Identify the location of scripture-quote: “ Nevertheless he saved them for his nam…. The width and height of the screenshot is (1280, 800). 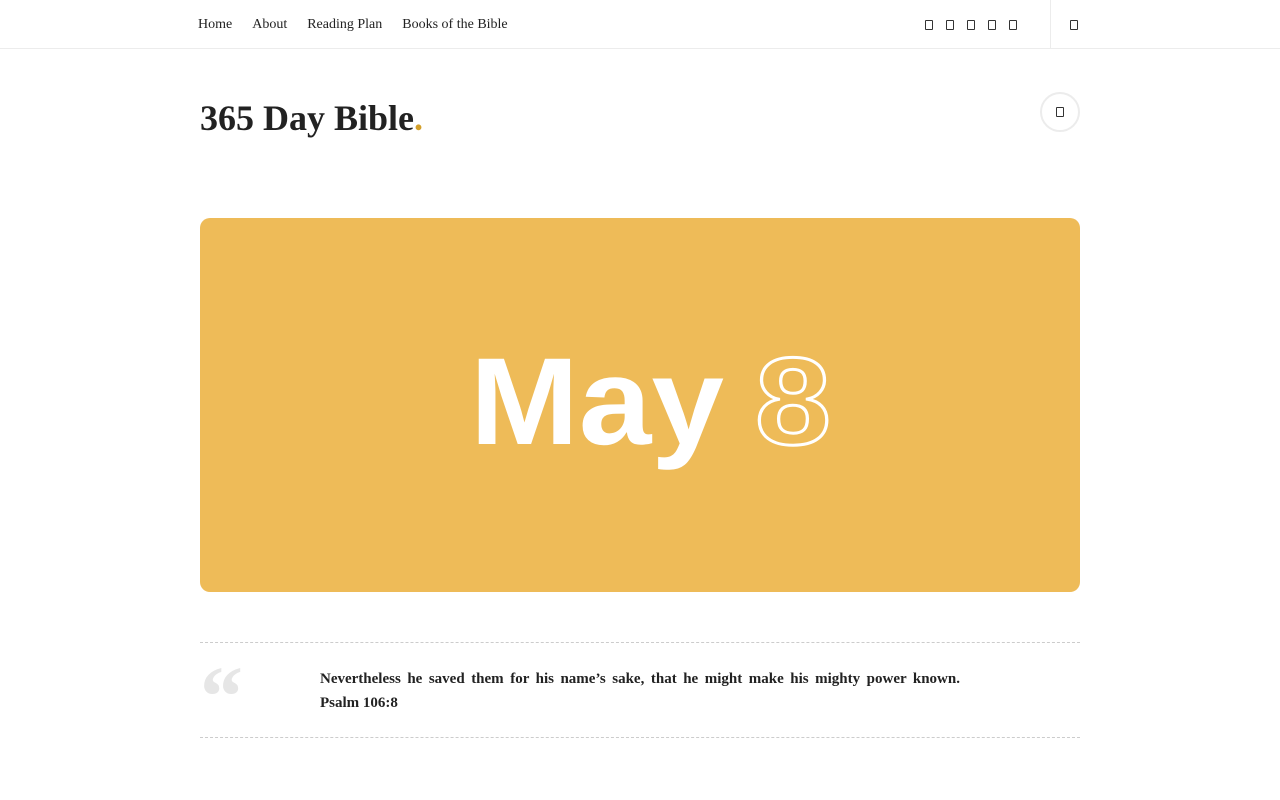
(640, 693).